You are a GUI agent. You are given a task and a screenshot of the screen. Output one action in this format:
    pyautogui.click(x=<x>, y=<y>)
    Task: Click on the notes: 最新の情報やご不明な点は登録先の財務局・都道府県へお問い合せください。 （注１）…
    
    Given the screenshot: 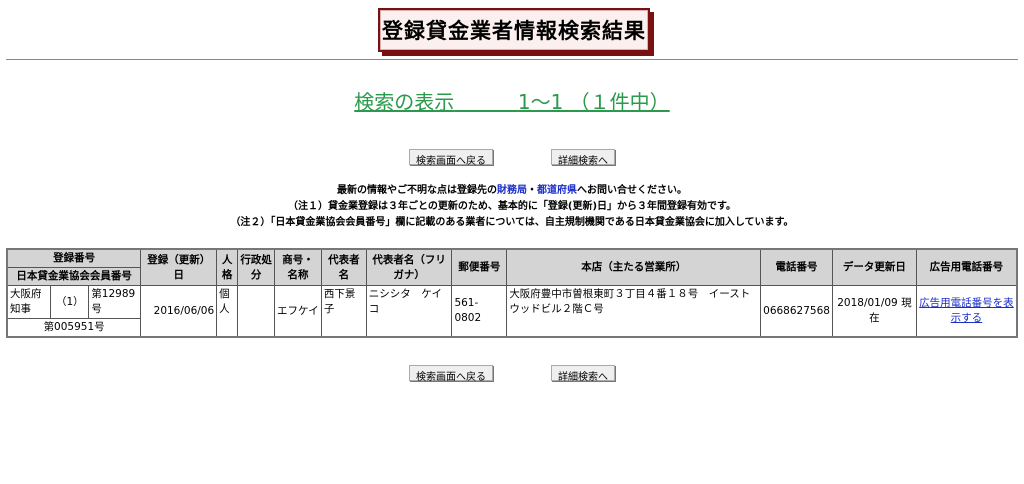 What is the action you would take?
    pyautogui.click(x=512, y=207)
    